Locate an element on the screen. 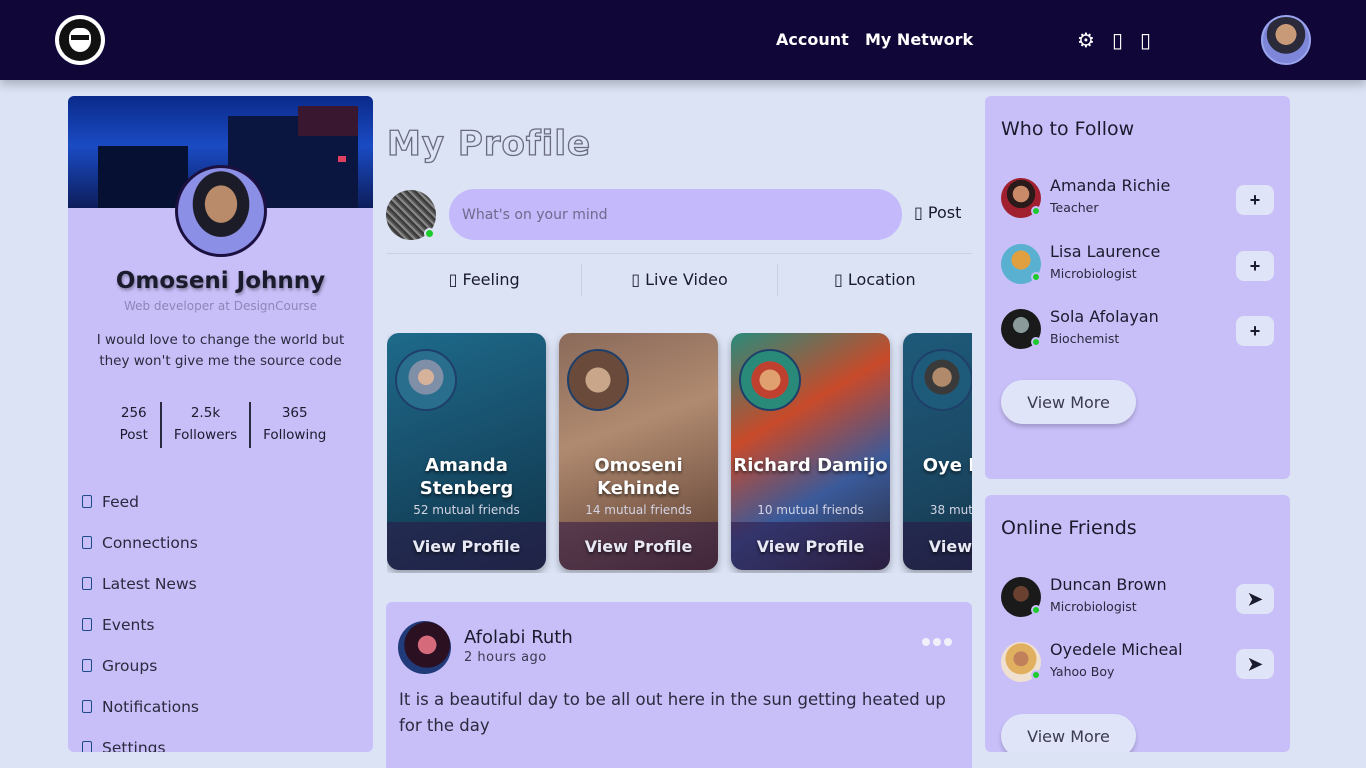  view-profile-button: View is located at coordinates (937, 546).